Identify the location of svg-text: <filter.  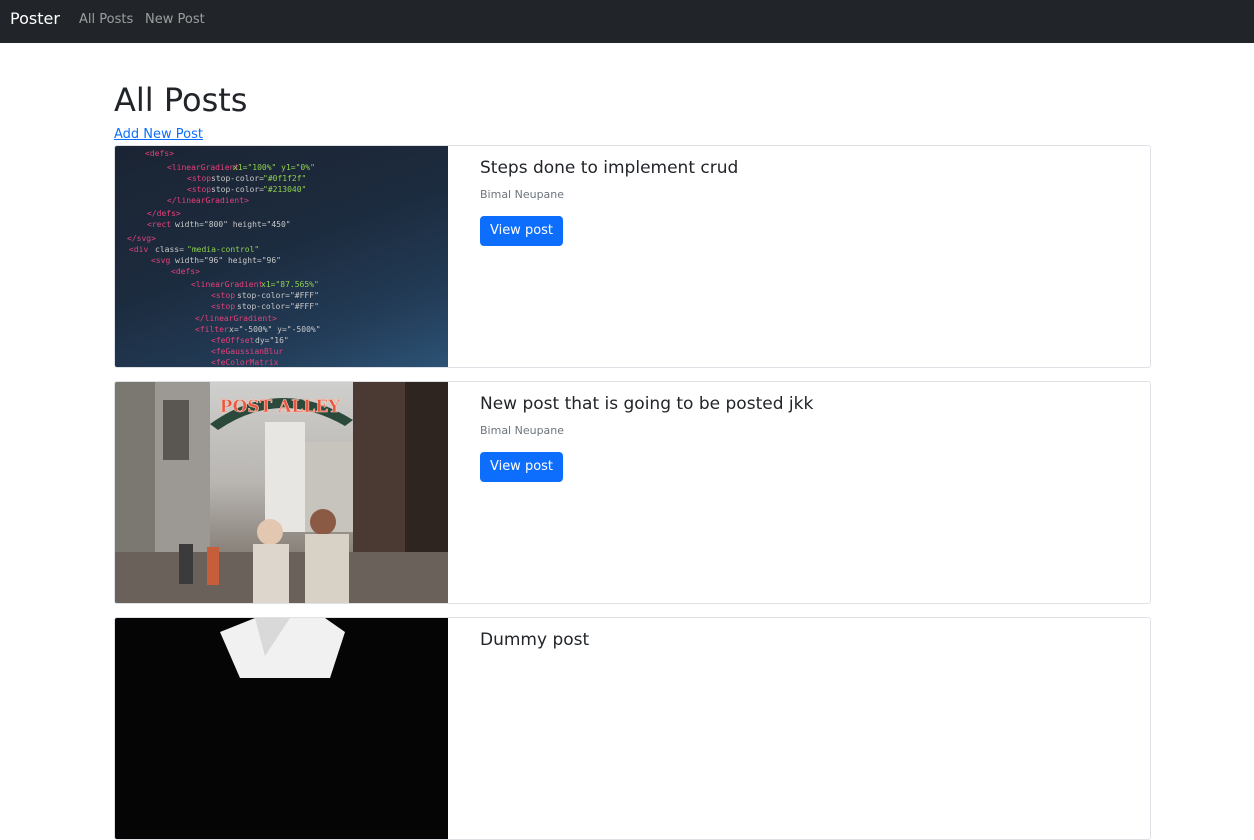
(212, 329).